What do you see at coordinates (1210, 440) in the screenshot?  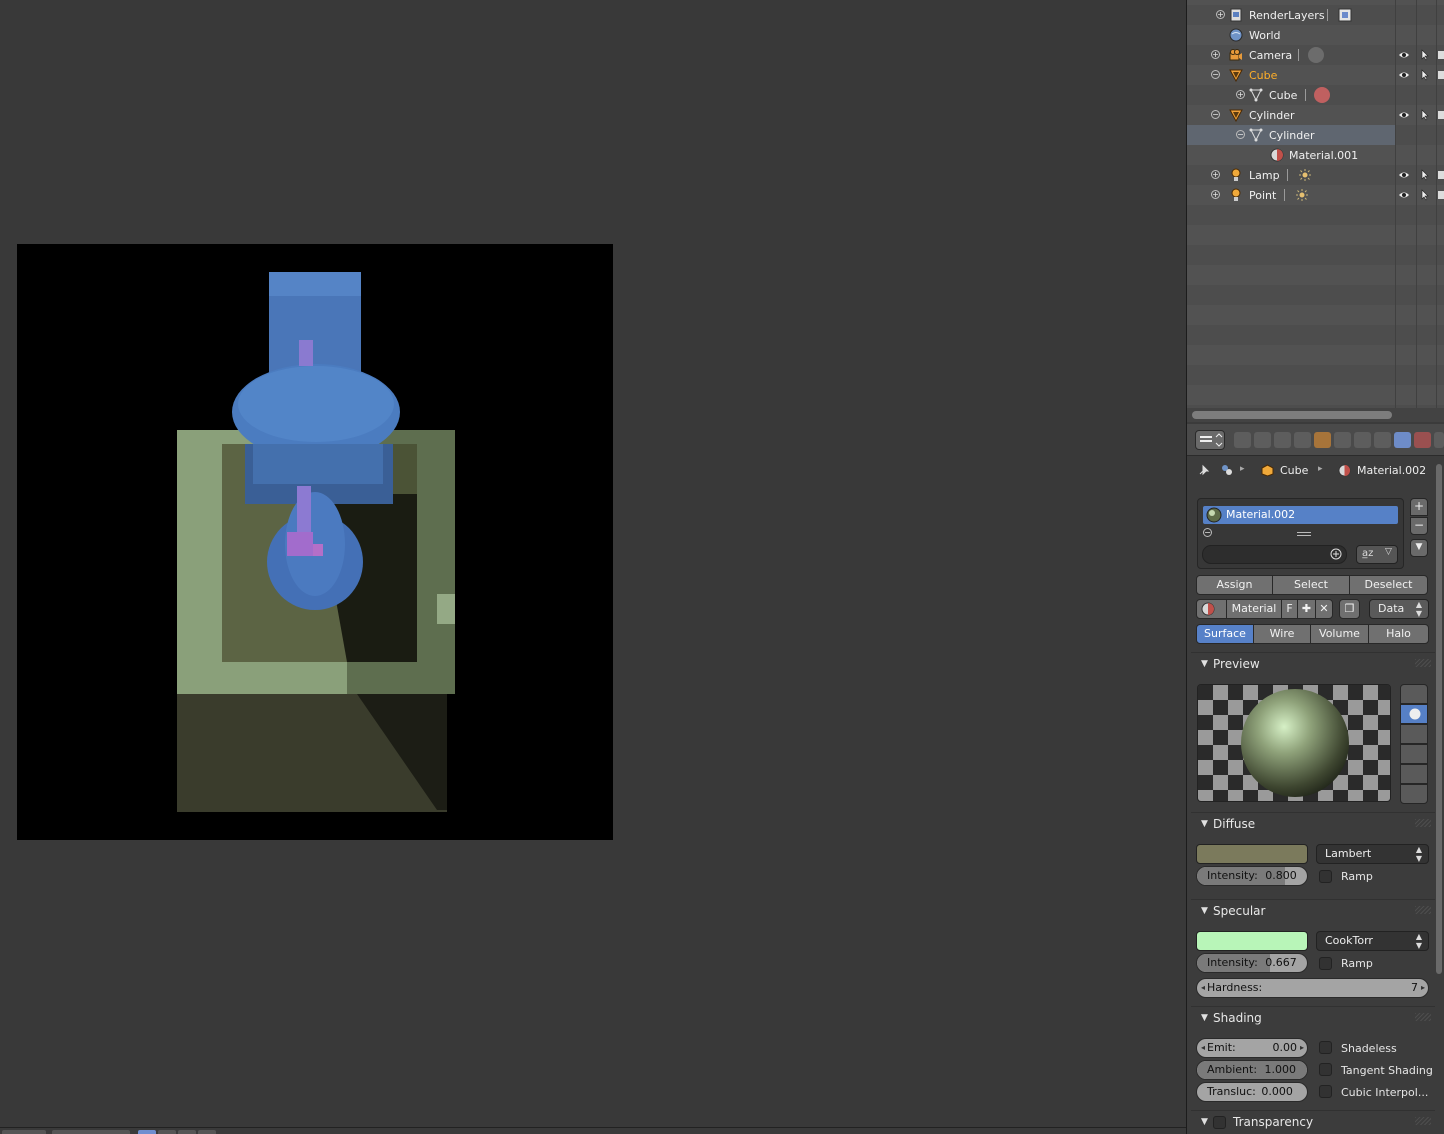 I see `editor-type-button` at bounding box center [1210, 440].